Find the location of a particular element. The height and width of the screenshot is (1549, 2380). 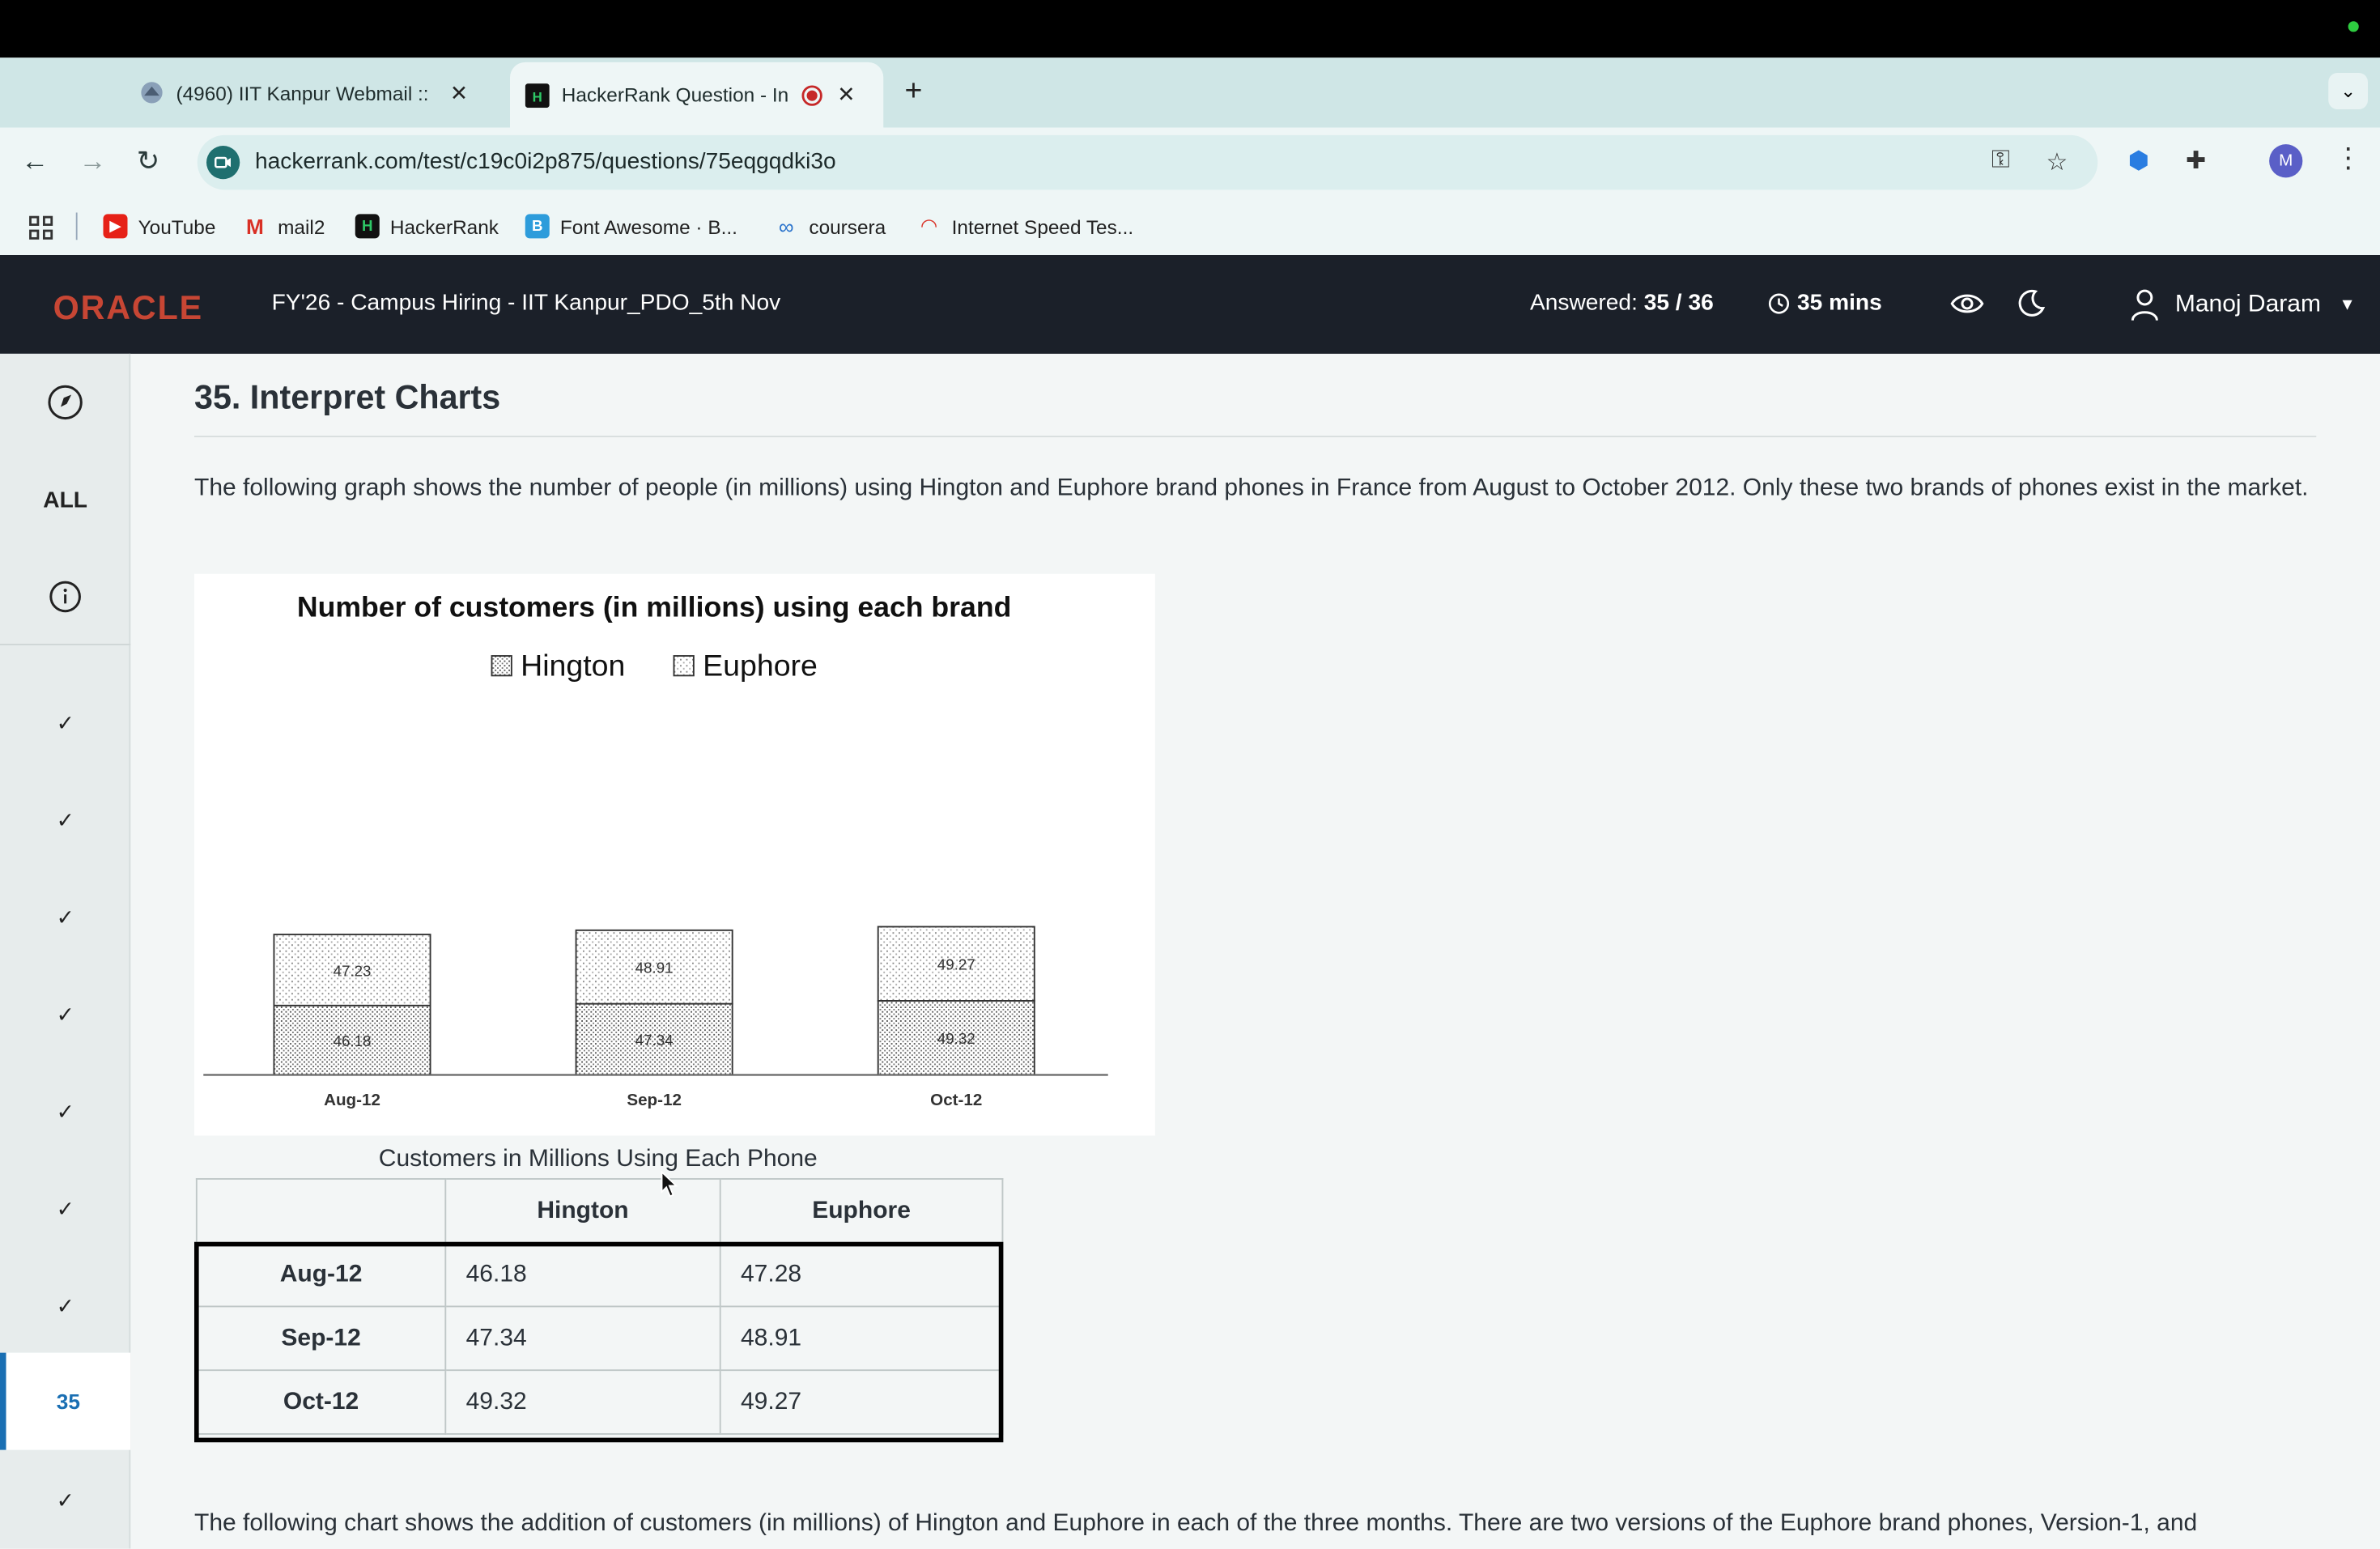

table-cell: 49.32 is located at coordinates (582, 1402).